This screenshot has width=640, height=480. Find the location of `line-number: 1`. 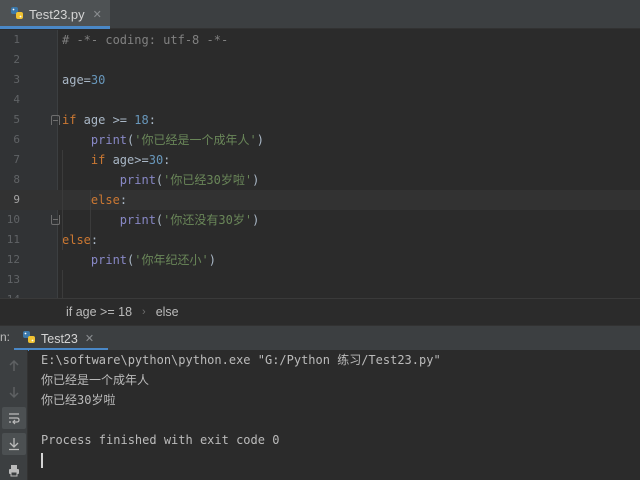

line-number: 1 is located at coordinates (16, 39).